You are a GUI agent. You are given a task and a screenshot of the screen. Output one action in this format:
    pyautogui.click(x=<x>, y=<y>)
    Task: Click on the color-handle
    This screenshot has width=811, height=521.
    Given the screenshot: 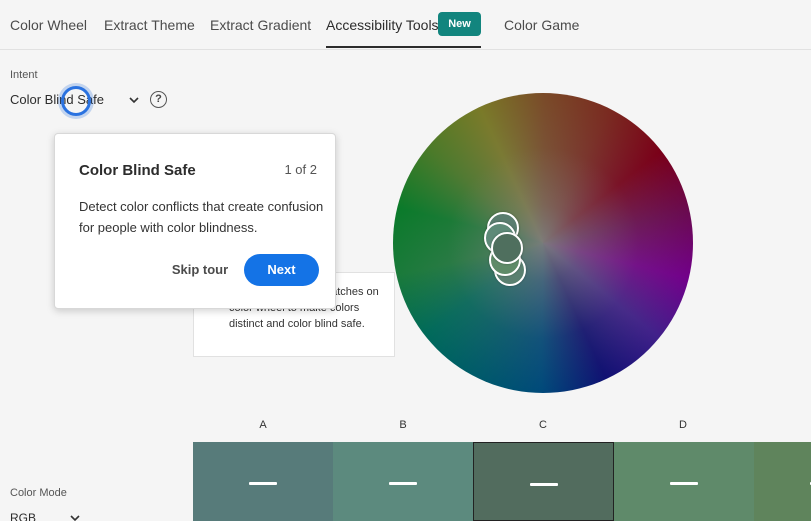 What is the action you would take?
    pyautogui.click(x=507, y=248)
    